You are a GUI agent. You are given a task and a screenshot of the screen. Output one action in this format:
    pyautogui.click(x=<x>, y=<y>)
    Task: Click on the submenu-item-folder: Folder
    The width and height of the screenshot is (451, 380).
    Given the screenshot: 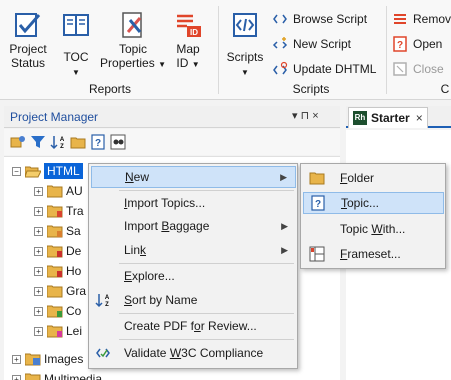 What is the action you would take?
    pyautogui.click(x=373, y=178)
    